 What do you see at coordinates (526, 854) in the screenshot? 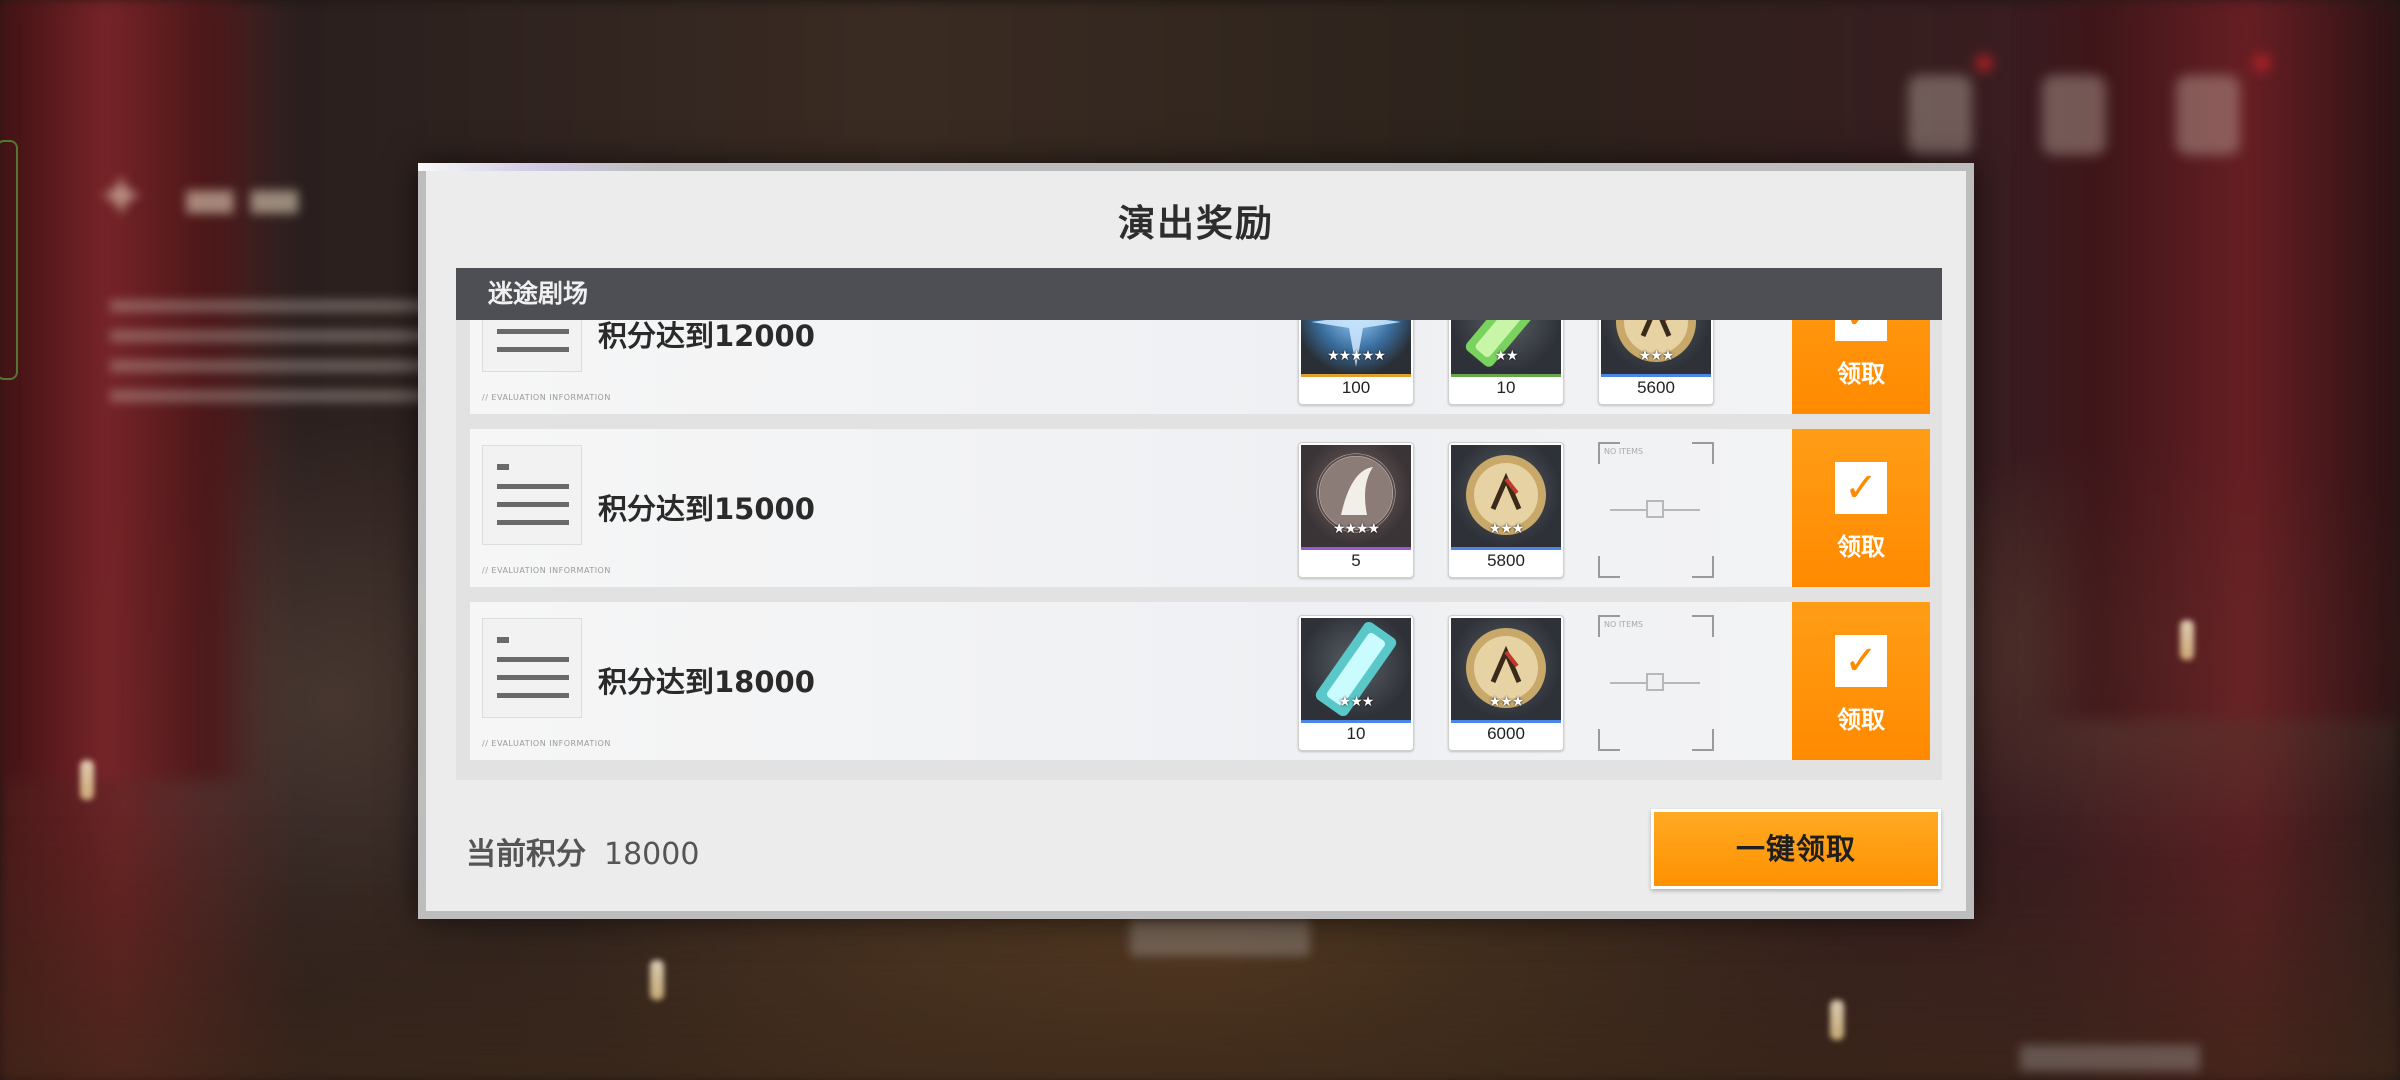
I see `score-label: 当前积分` at bounding box center [526, 854].